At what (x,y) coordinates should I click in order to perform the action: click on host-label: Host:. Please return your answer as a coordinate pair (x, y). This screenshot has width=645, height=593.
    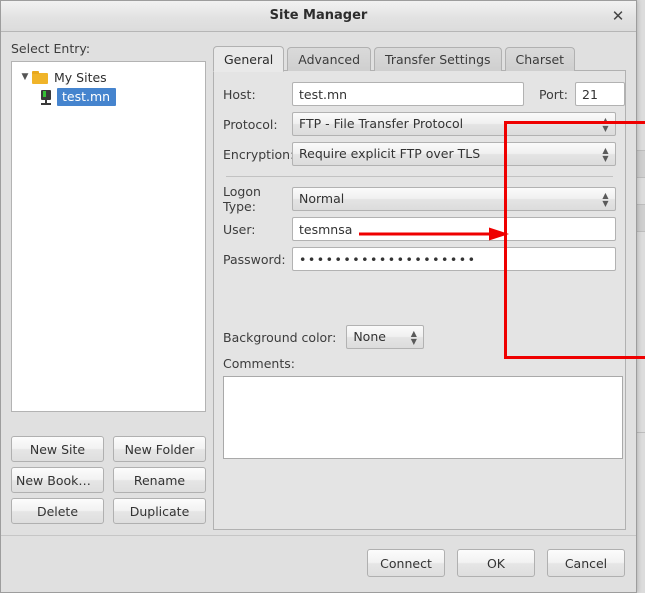
    Looking at the image, I should click on (239, 94).